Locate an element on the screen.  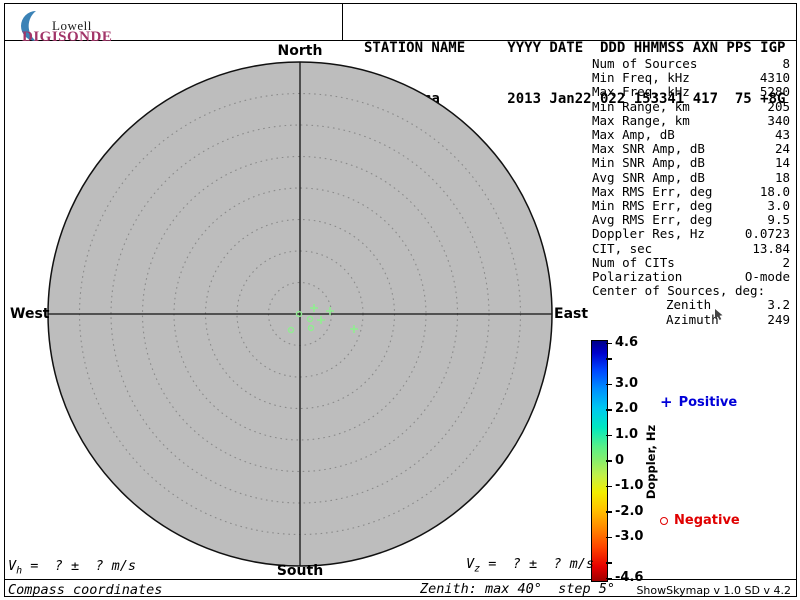
stats-row: Azimuth 249 is located at coordinates (691, 319).